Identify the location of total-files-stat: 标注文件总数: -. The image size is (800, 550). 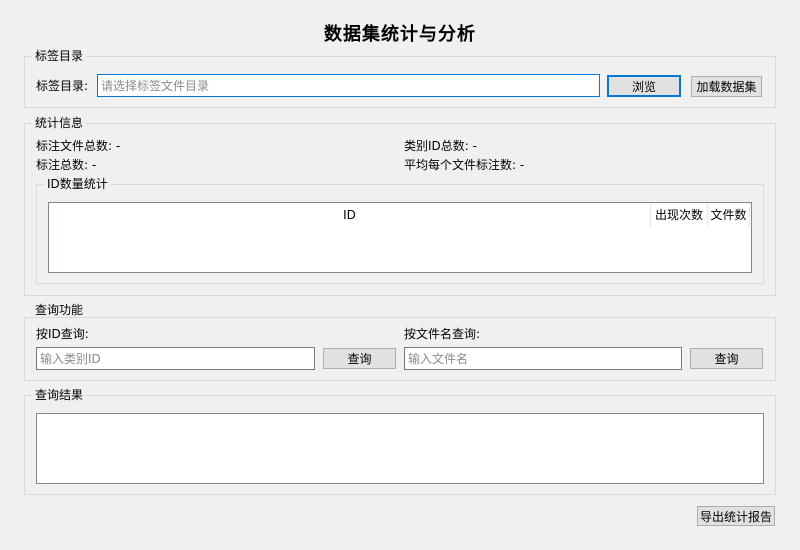
(78, 146).